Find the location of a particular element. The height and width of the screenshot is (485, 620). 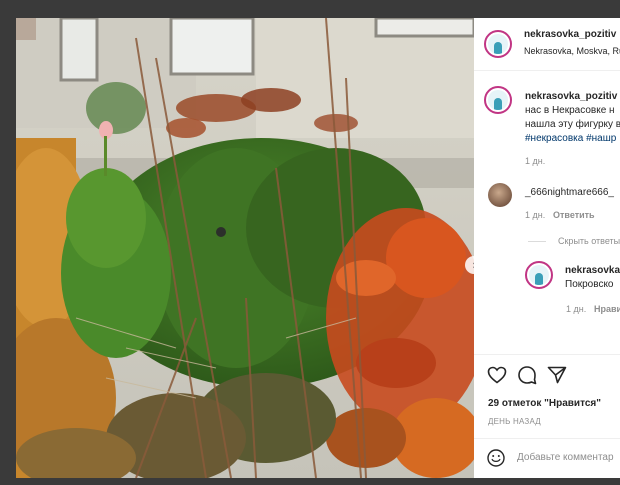

reply-text: Покровско is located at coordinates (589, 284).